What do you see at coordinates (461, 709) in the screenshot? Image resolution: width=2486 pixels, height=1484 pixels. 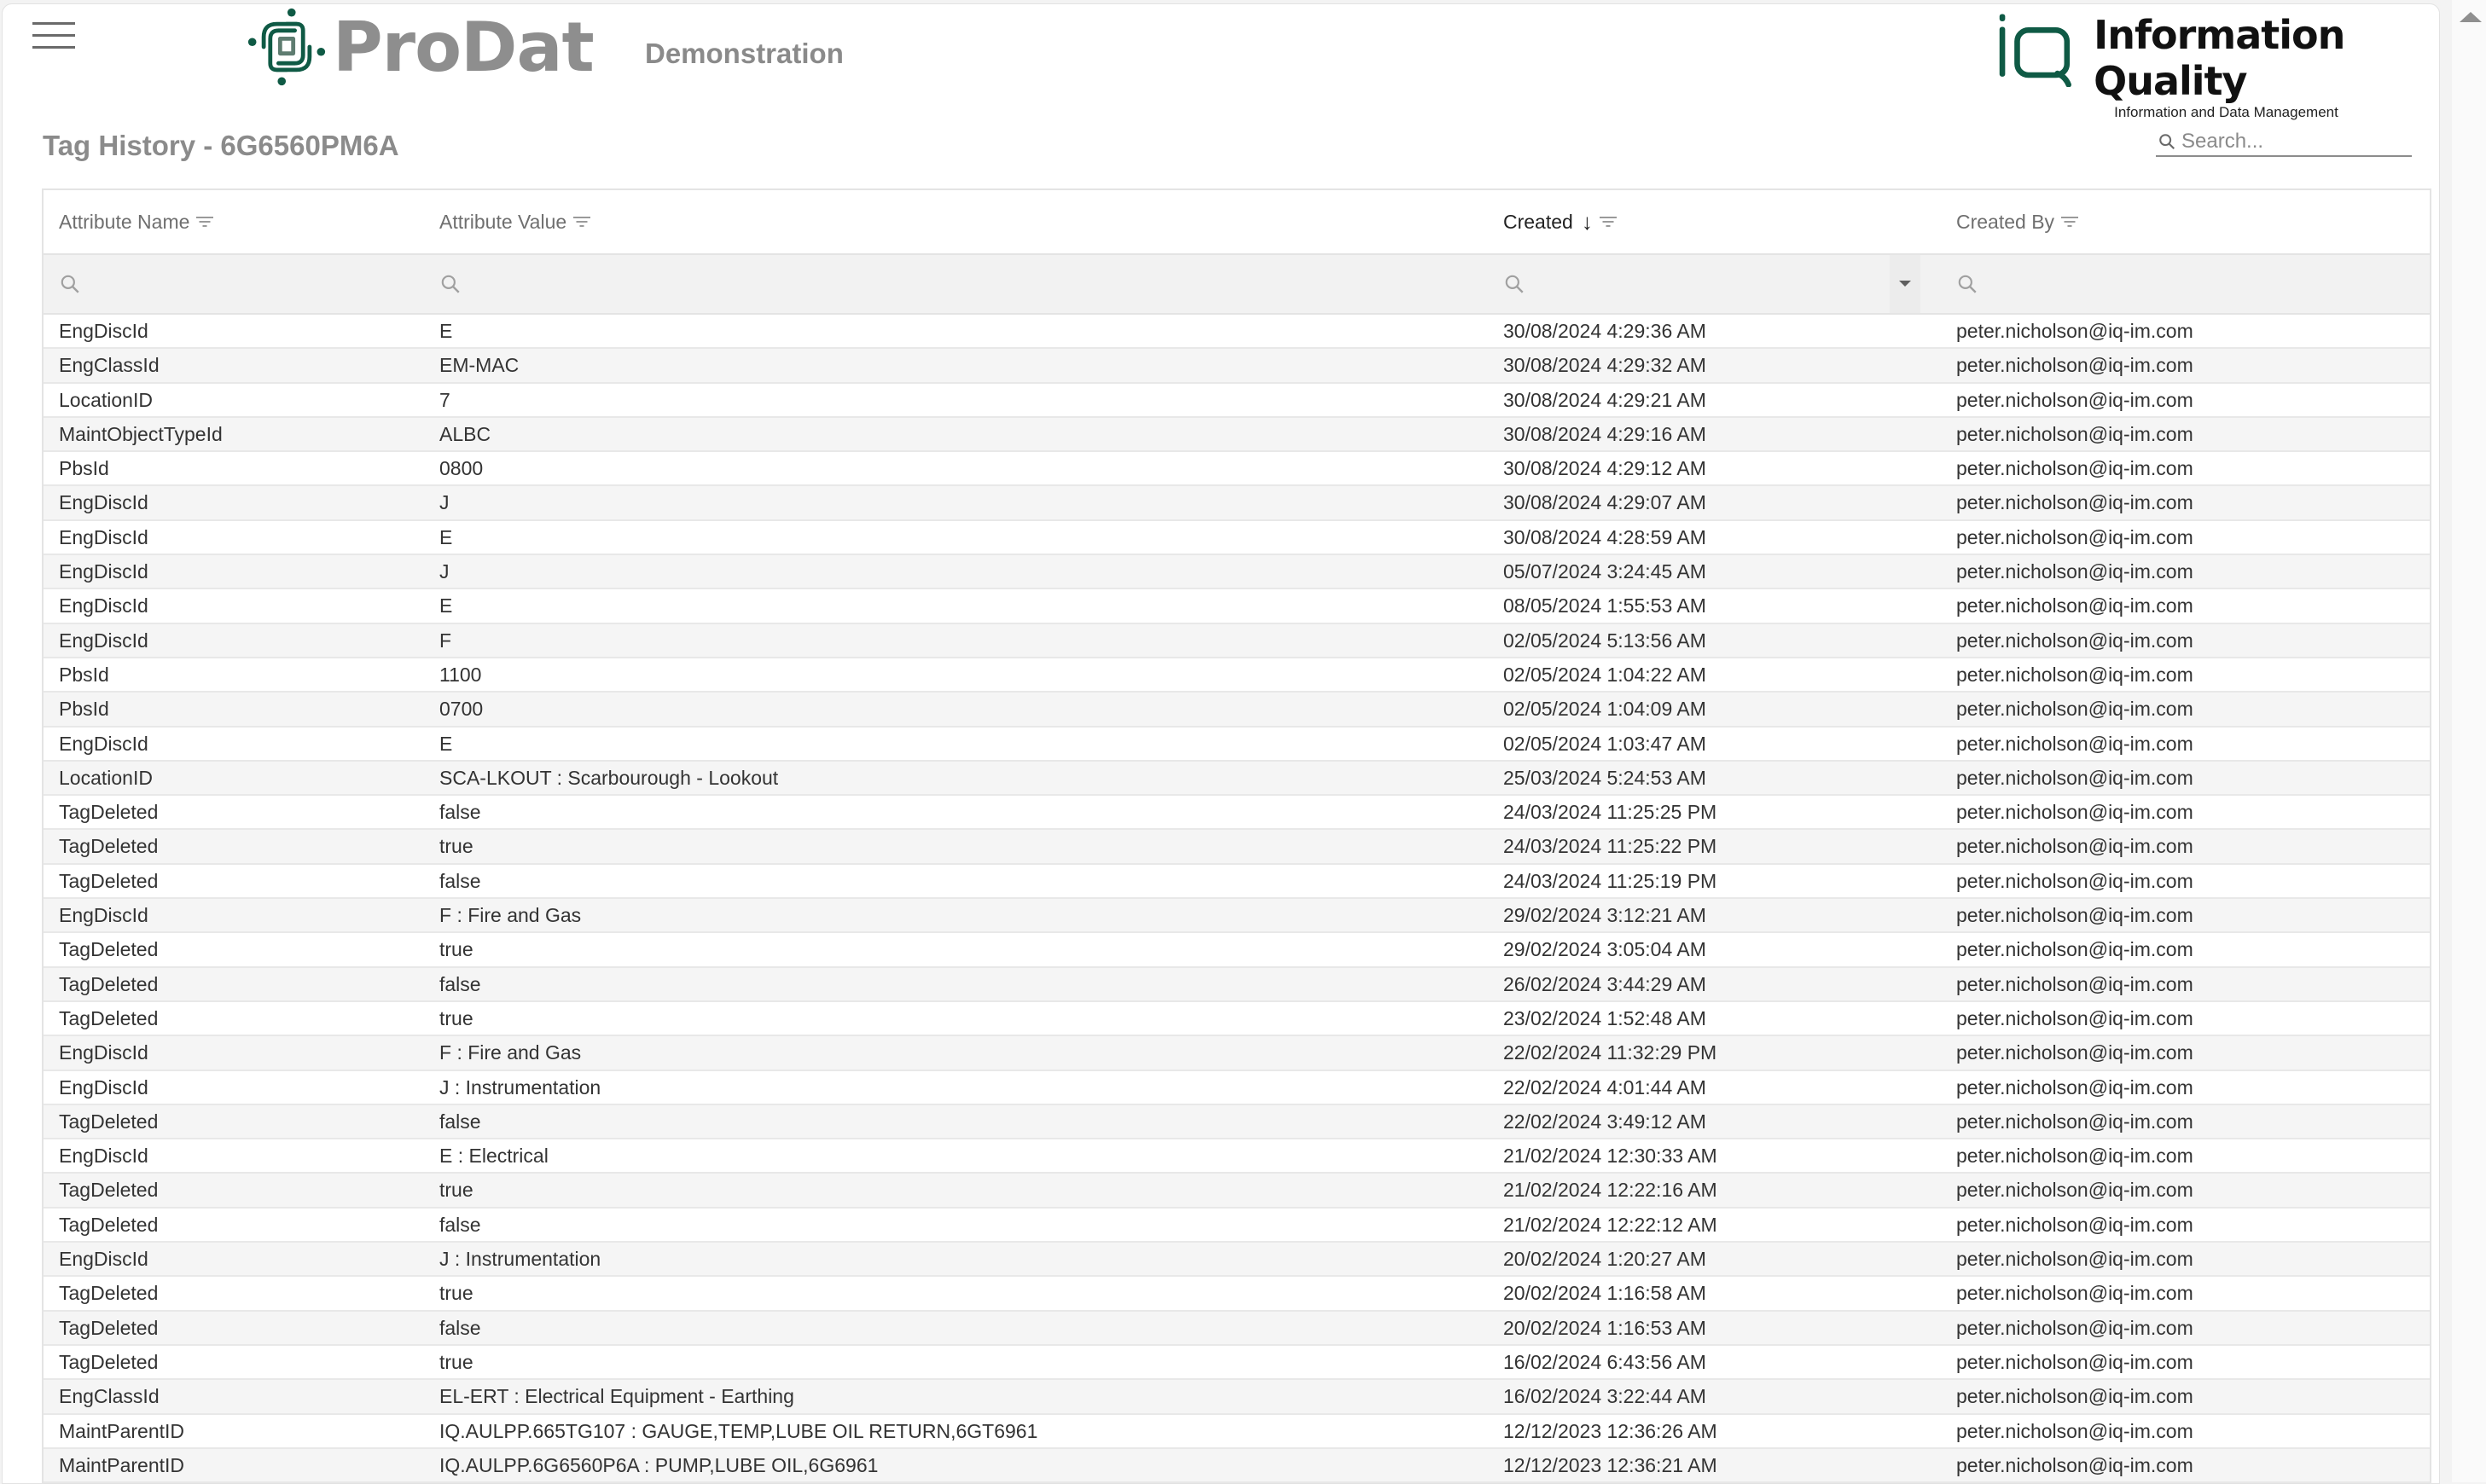 I see `cell-attribute-value: 0700` at bounding box center [461, 709].